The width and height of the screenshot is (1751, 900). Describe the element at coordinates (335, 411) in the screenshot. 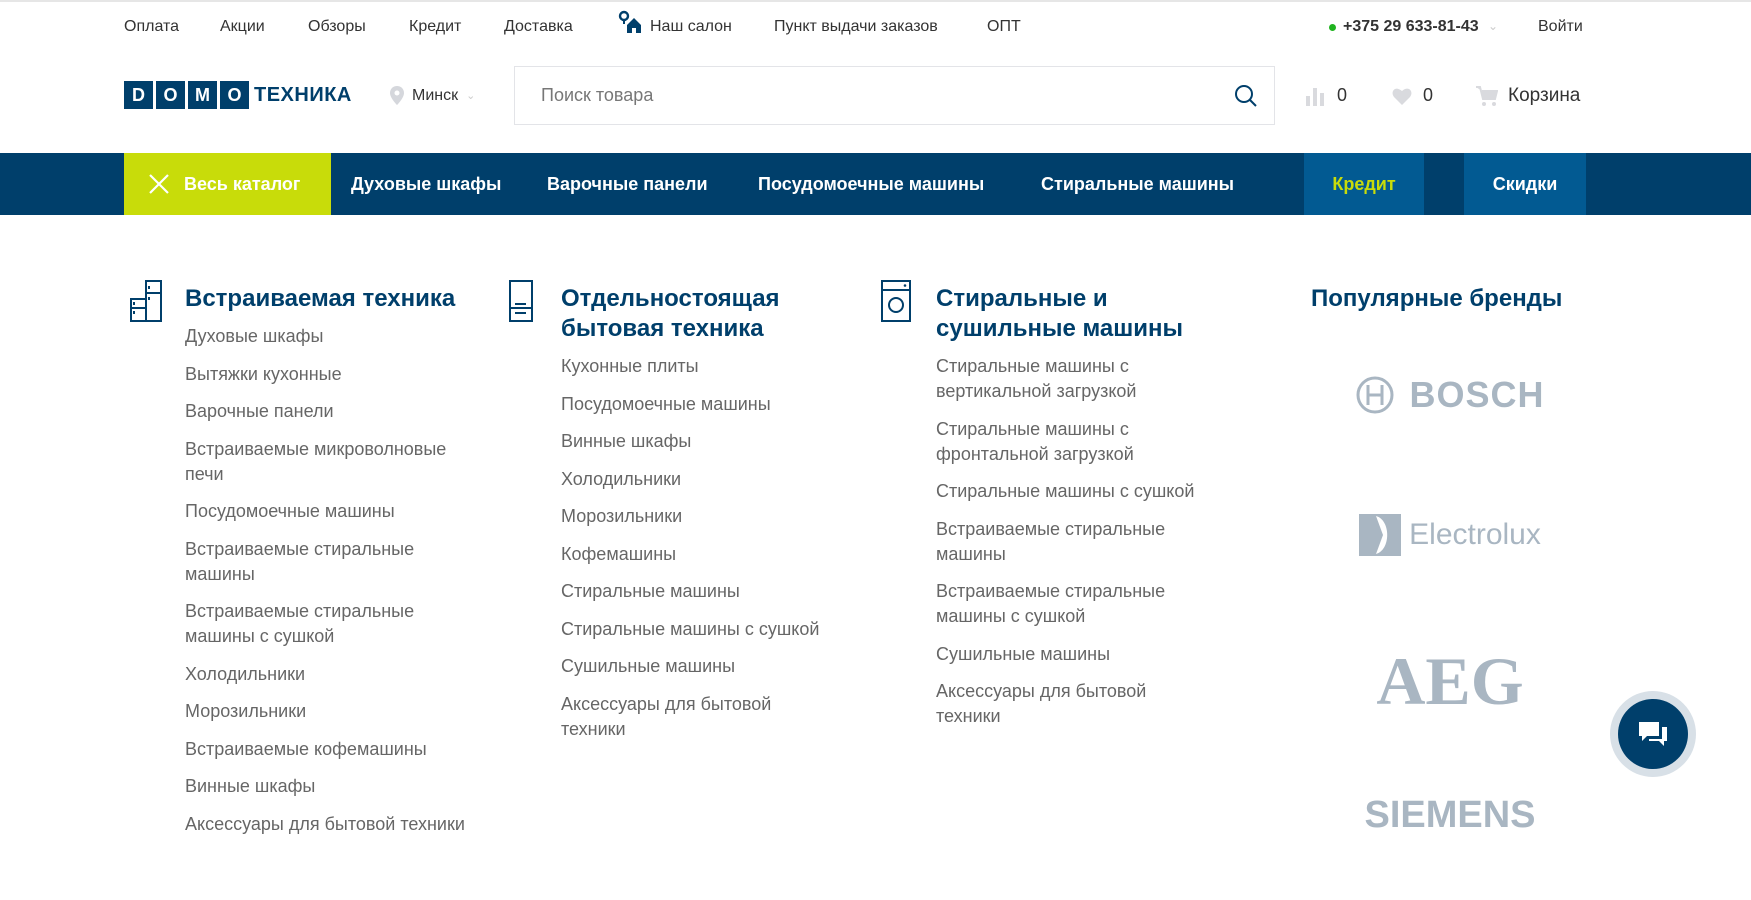

I see `catalog-link: Варочные панели` at that location.